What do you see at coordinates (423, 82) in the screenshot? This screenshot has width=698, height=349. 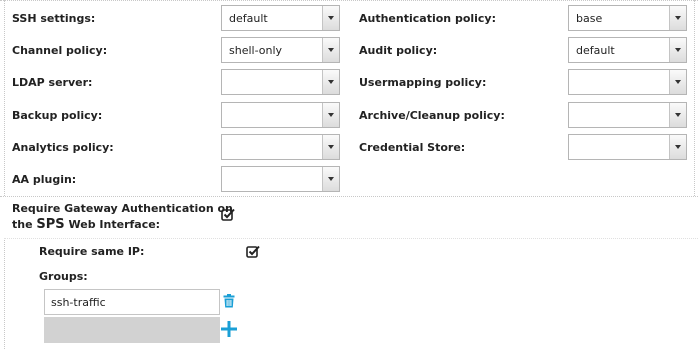 I see `usermapping-policy-label: Usermapping policy:` at bounding box center [423, 82].